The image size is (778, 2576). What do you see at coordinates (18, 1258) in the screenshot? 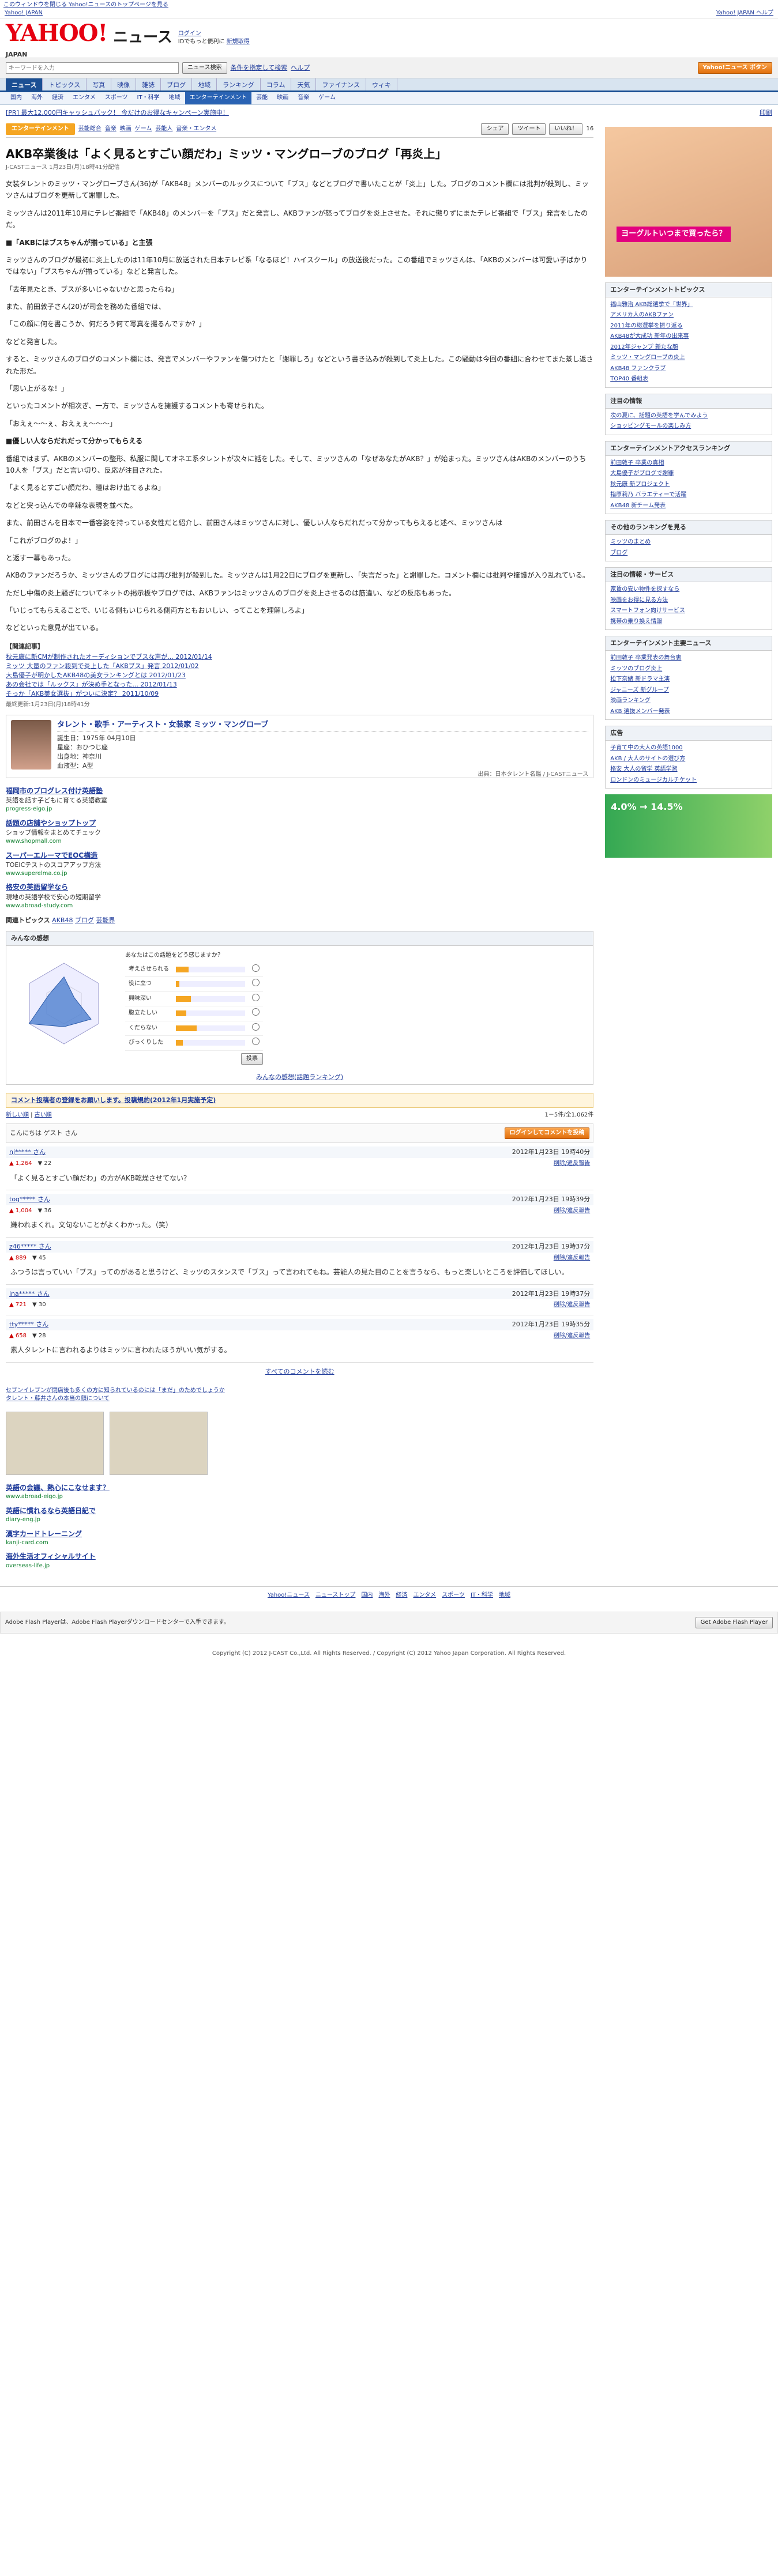
I see `like-count: ▲ 889` at bounding box center [18, 1258].